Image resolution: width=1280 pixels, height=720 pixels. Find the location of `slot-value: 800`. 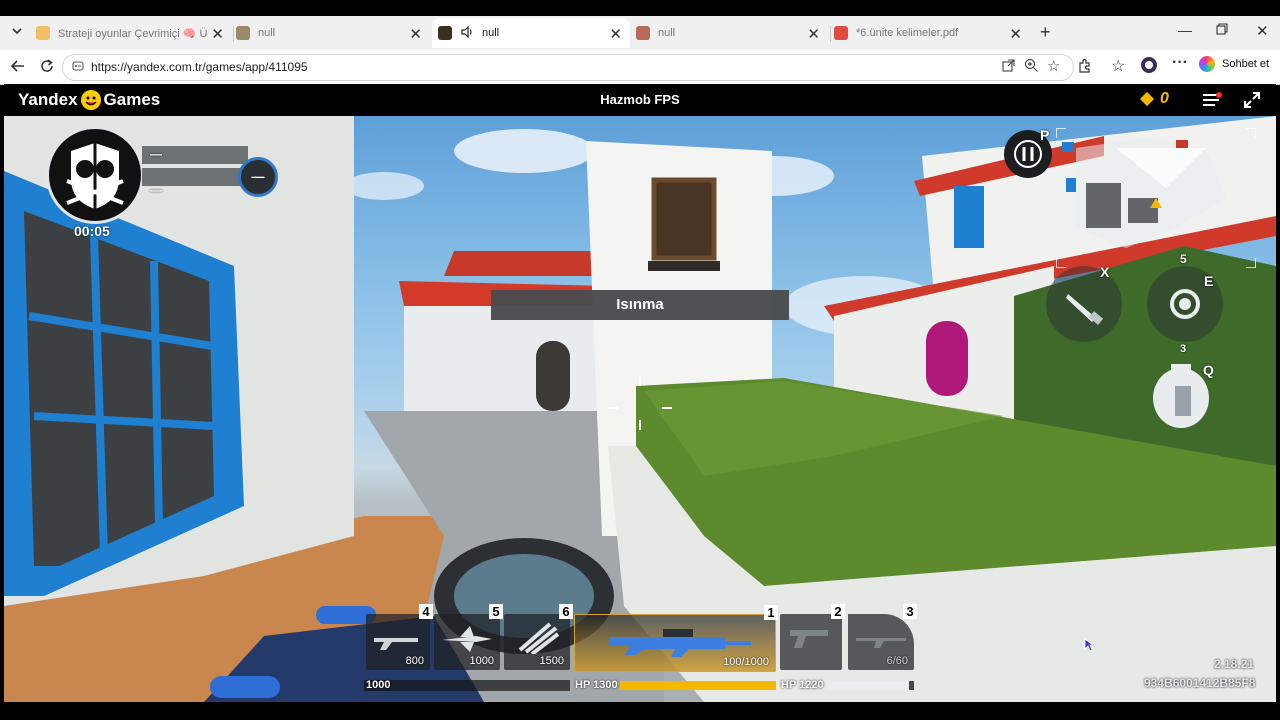

slot-value: 800 is located at coordinates (414, 661).